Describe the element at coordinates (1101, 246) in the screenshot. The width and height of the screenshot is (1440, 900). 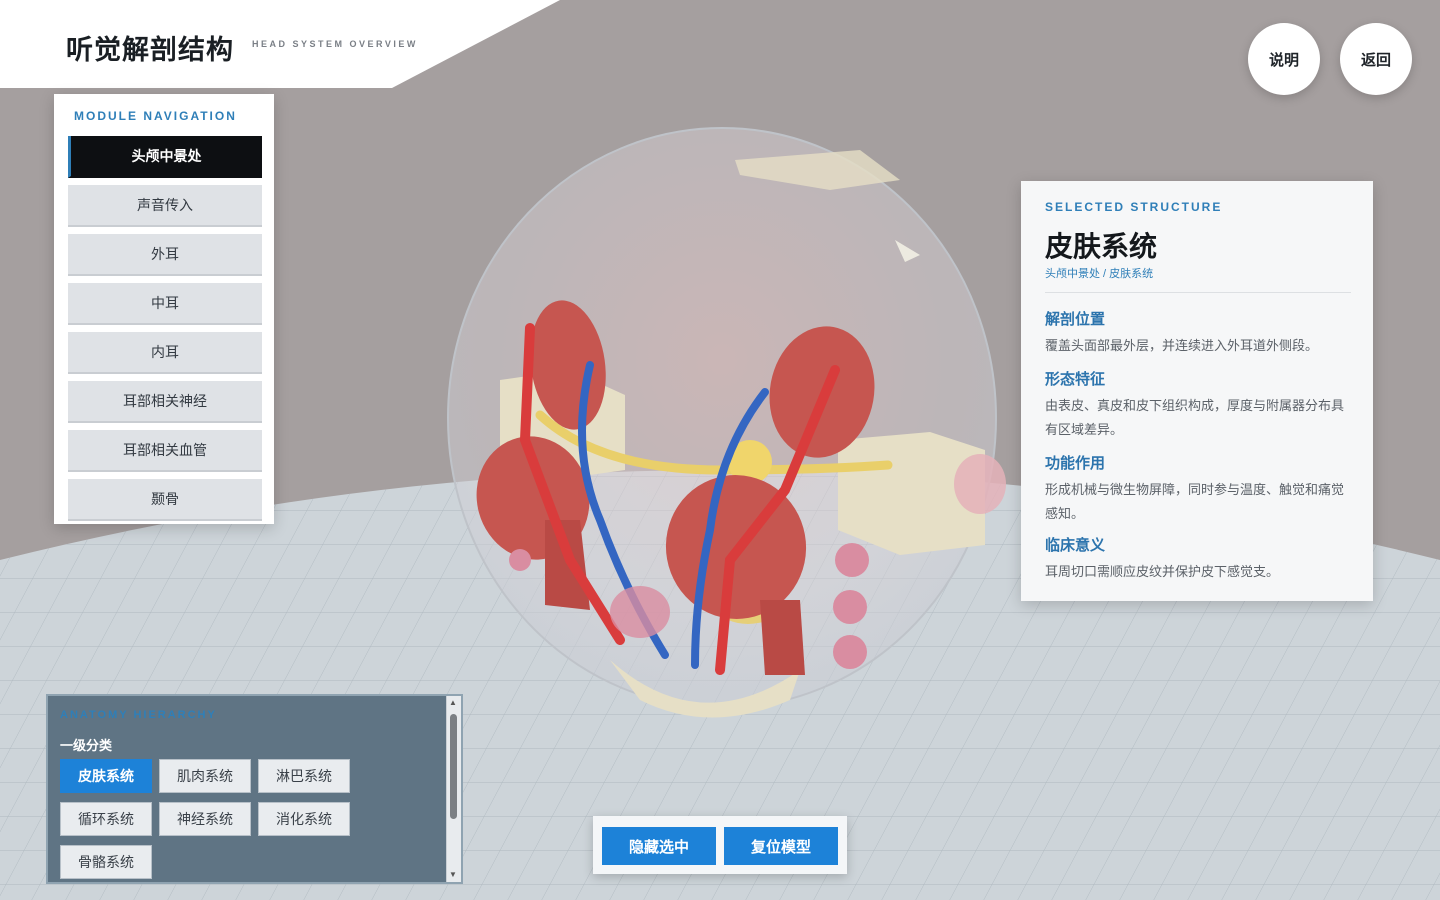
I see `structure-title: 皮肤系统` at that location.